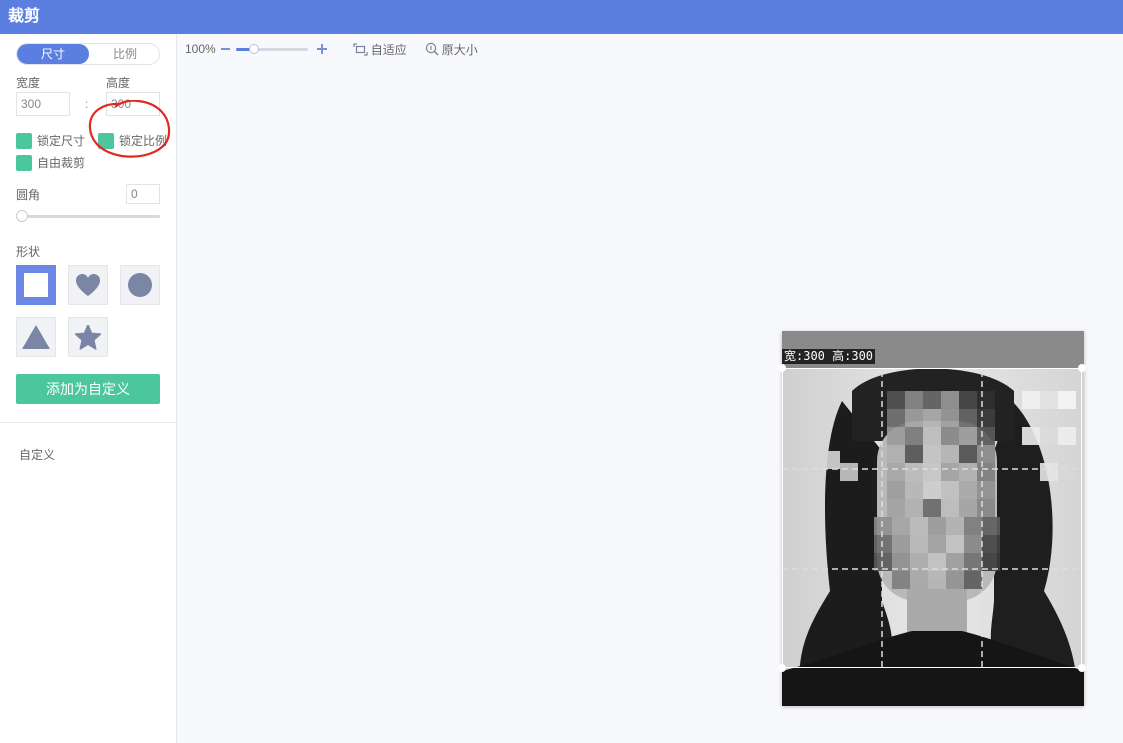 The height and width of the screenshot is (743, 1123). I want to click on lock-ratio-checkbox: 锁定比例, so click(132, 140).